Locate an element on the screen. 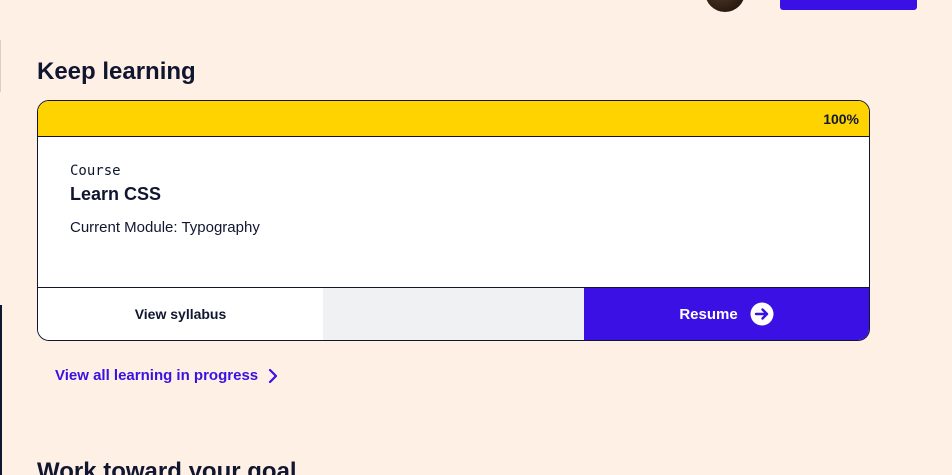 The image size is (952, 475). action-spacer is located at coordinates (453, 314).